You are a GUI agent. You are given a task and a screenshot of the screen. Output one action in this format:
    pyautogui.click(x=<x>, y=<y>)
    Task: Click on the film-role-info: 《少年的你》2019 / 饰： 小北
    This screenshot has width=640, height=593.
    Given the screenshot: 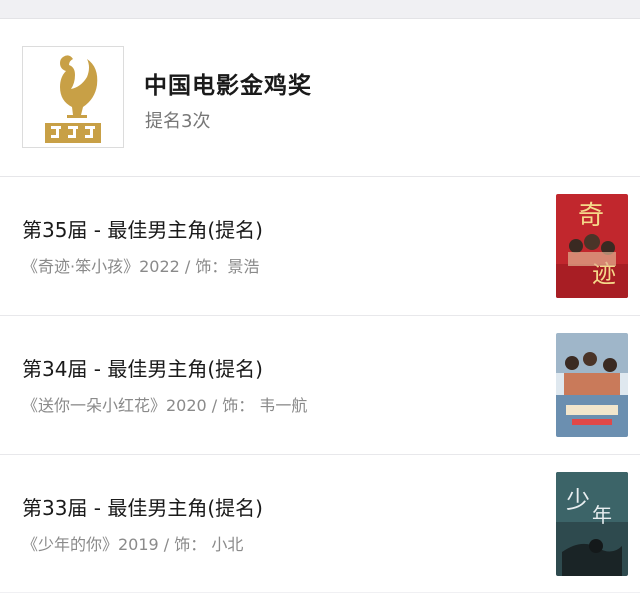 What is the action you would take?
    pyautogui.click(x=133, y=544)
    